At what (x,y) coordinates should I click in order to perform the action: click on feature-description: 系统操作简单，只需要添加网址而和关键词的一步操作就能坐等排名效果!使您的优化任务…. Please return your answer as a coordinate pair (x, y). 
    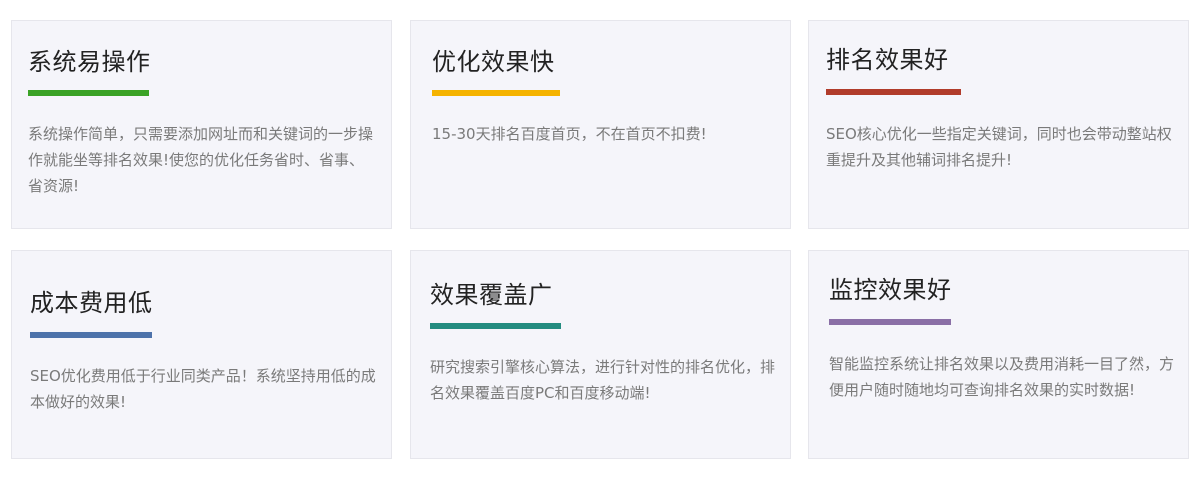
    Looking at the image, I should click on (201, 160).